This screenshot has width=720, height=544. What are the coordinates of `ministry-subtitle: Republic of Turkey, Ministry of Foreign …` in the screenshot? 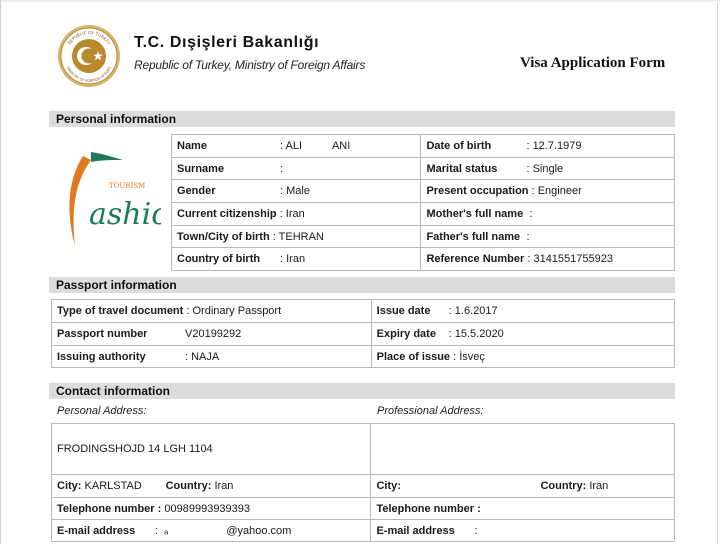 It's located at (250, 65).